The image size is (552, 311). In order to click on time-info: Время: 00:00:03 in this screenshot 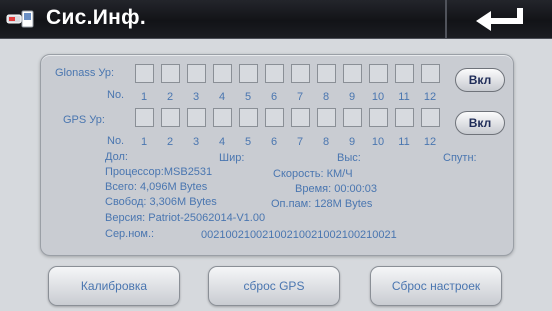, I will do `click(336, 189)`.